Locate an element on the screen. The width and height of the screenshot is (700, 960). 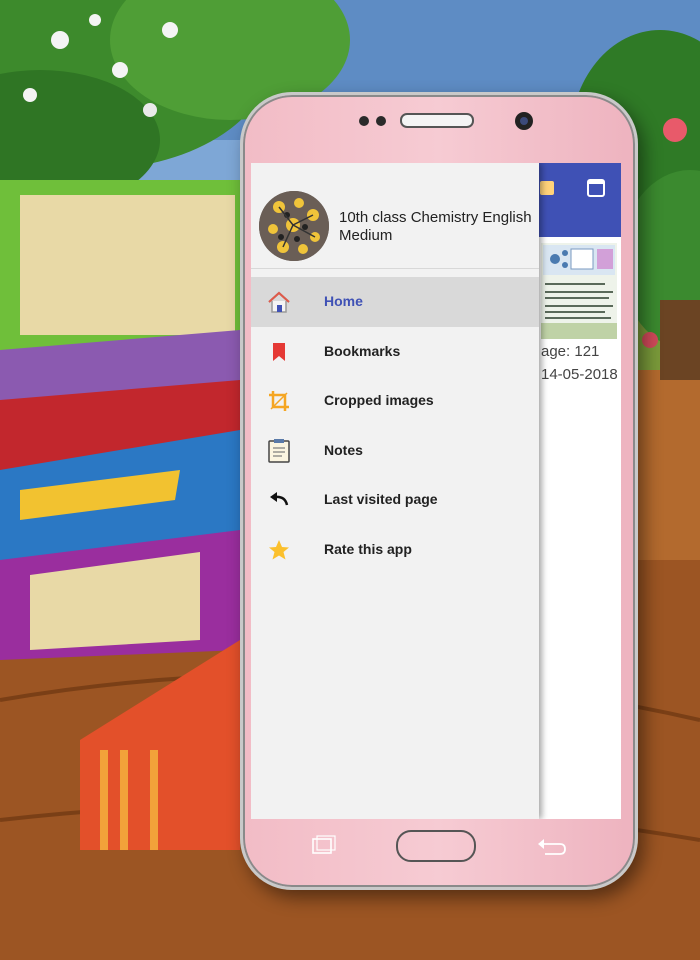
drawer-item-last-visited-page: Last visited page is located at coordinates (395, 500).